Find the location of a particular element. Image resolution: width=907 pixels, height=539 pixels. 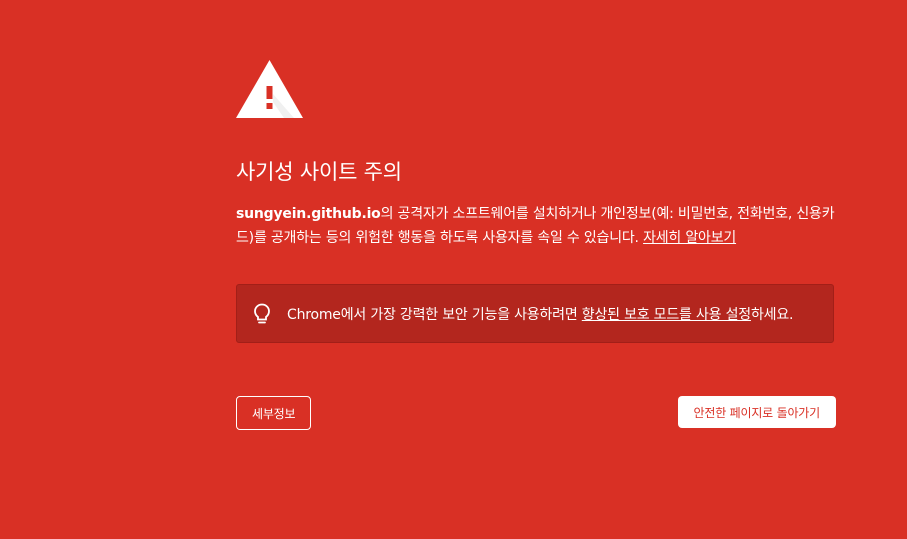

back-to-safety-button: 안전한 페이지로 돌아가기 is located at coordinates (756, 412).